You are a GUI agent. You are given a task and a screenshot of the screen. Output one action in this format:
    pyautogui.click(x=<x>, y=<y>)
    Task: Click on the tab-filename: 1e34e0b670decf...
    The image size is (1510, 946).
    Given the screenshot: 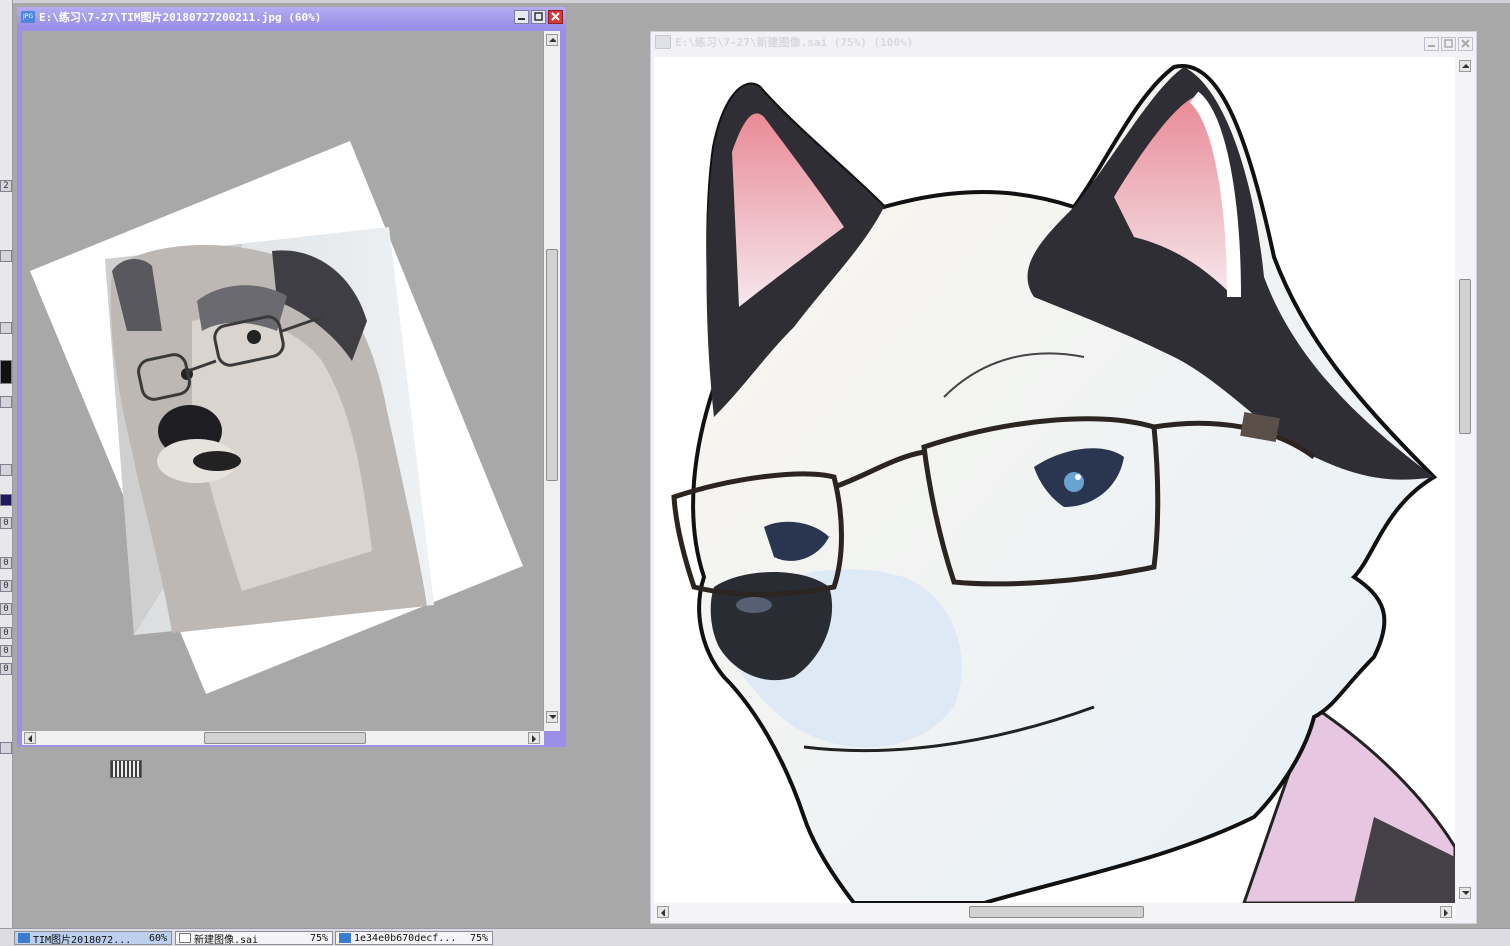 What is the action you would take?
    pyautogui.click(x=405, y=938)
    